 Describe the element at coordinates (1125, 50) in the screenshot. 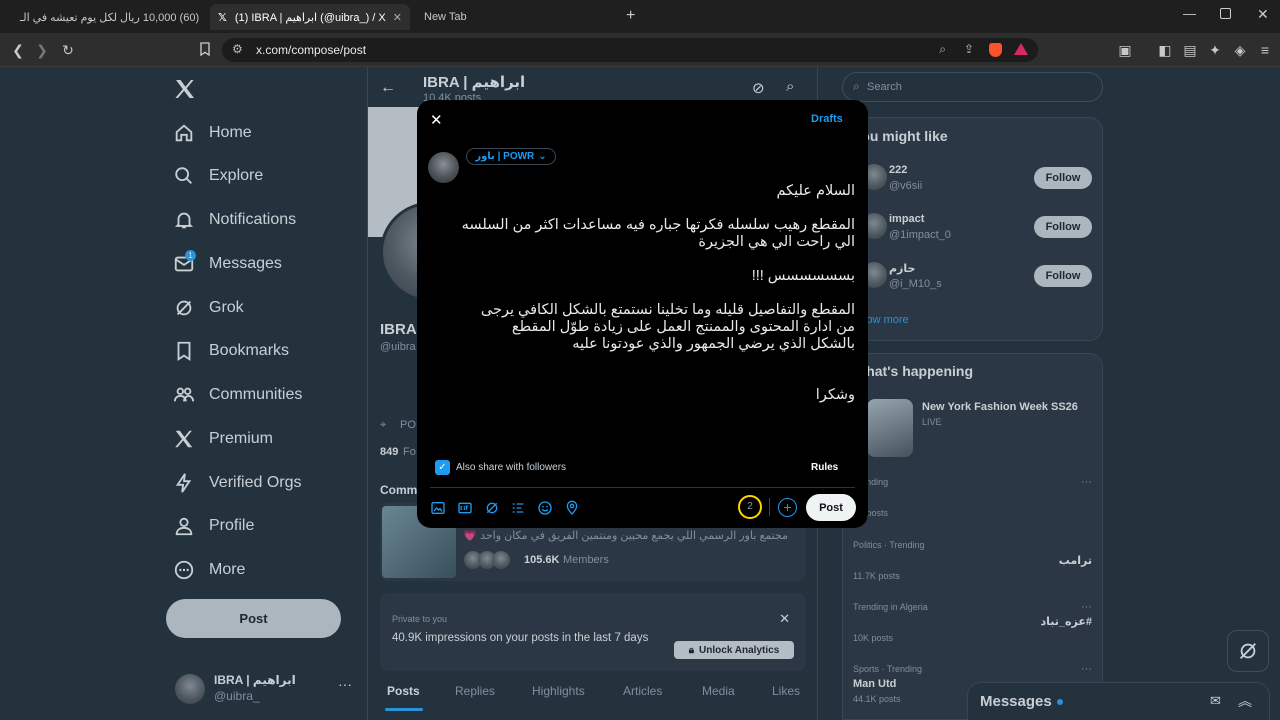

I see `extensions-icon: ▣` at that location.